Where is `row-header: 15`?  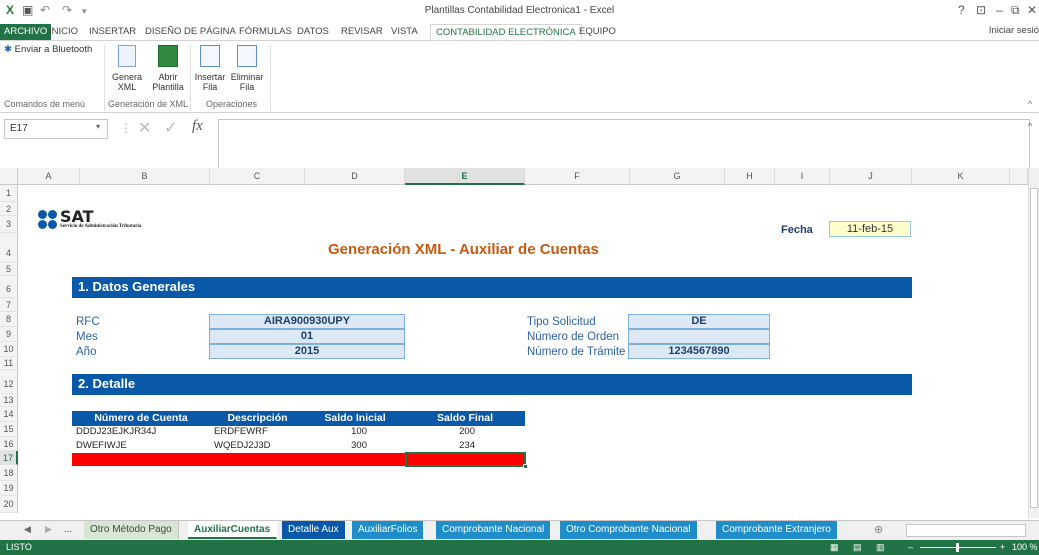
row-header: 15 is located at coordinates (9, 429).